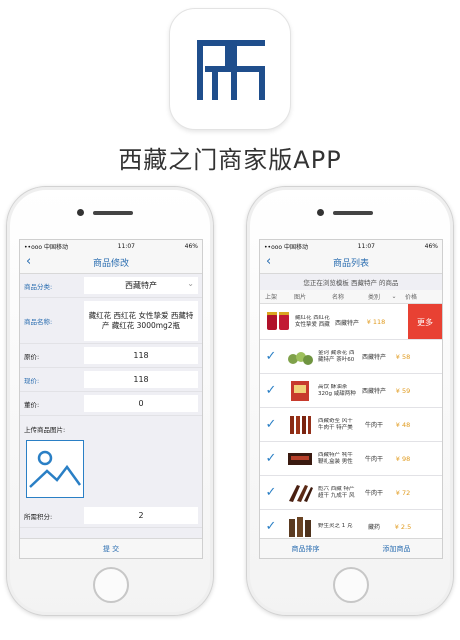  I want to click on col-name: 名称, so click(337, 297).